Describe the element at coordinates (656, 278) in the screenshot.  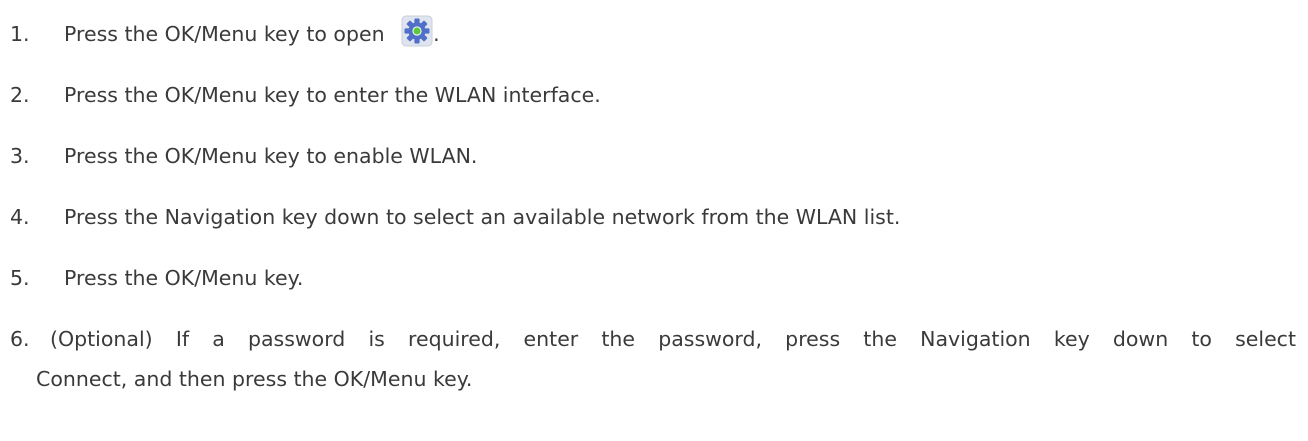
I see `step-5: 5. Press the OK/Menu key.` at that location.